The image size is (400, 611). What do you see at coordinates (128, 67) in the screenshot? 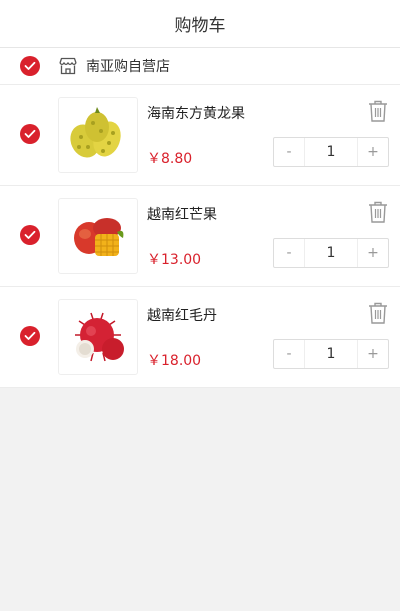
I see `shop-name: 南亚购自营店` at bounding box center [128, 67].